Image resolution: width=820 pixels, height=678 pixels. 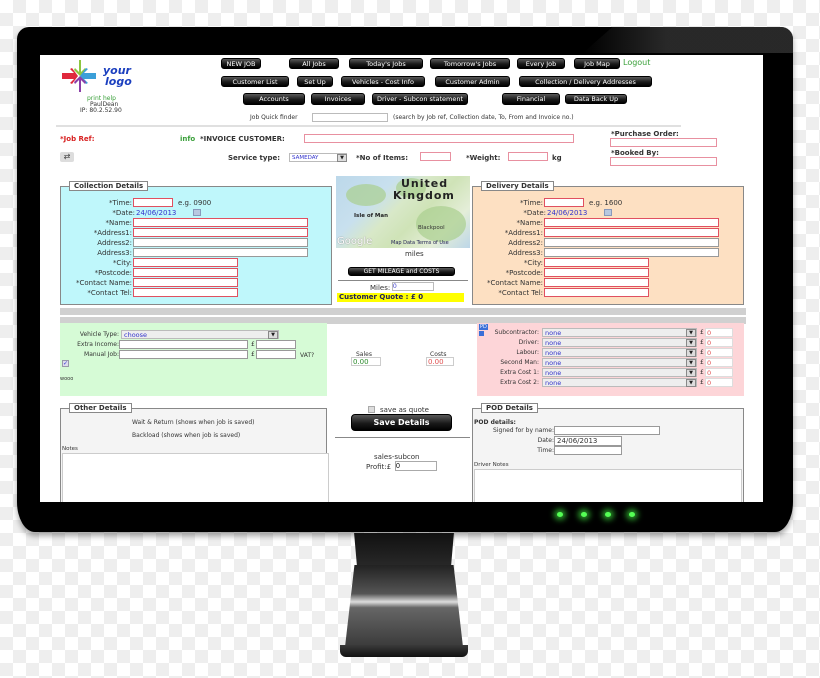 I want to click on delivery-contact-name-input, so click(x=596, y=282).